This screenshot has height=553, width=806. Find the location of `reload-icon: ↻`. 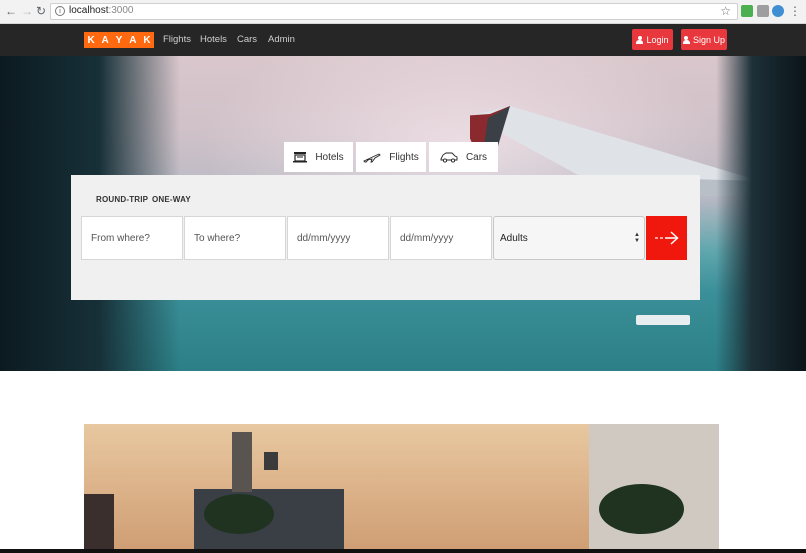

reload-icon: ↻ is located at coordinates (41, 11).